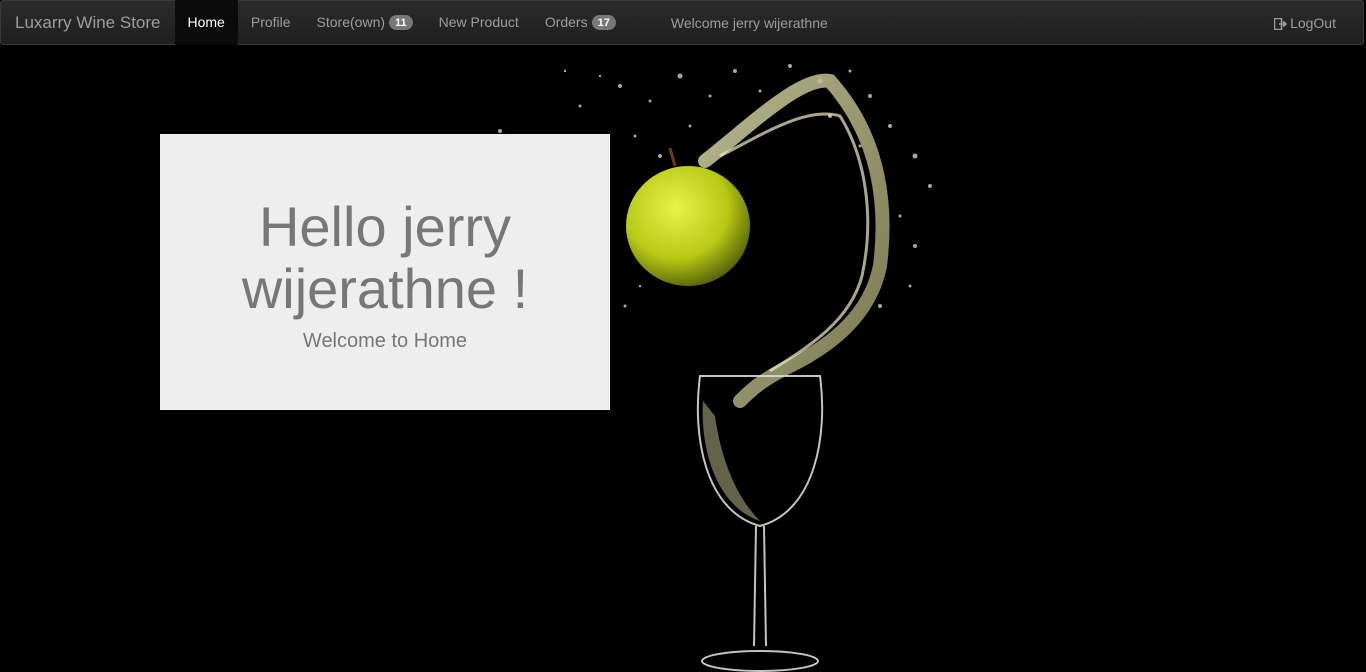 Image resolution: width=1366 pixels, height=672 pixels. I want to click on logout-link: LogOut, so click(1305, 23).